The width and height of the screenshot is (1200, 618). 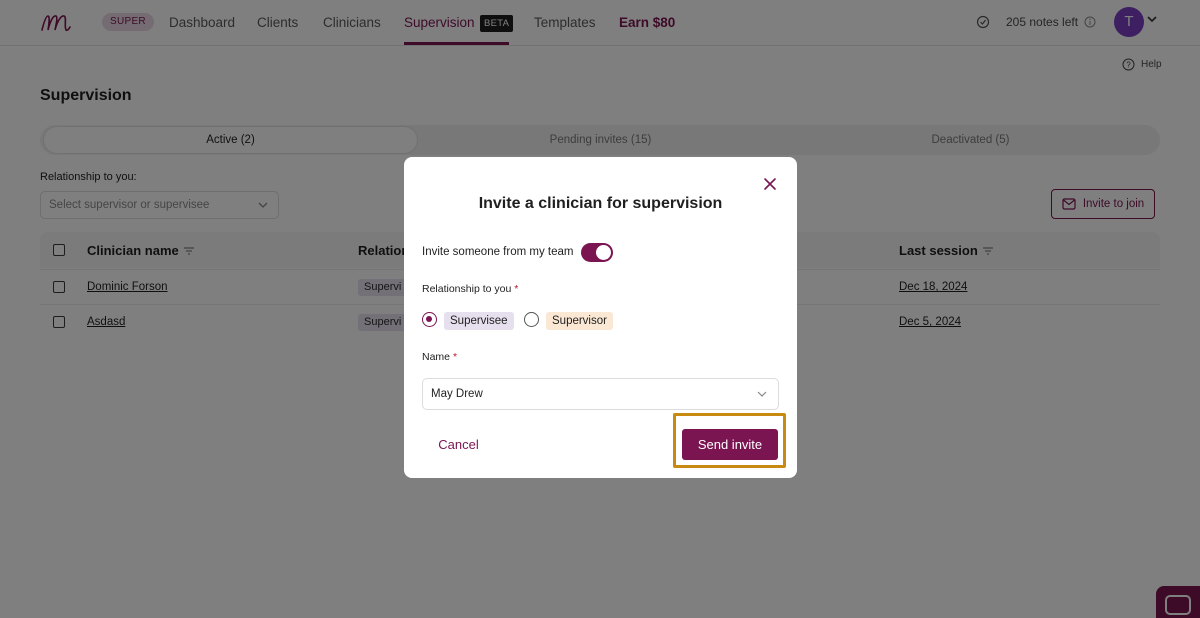 I want to click on name-select-value: May Drew, so click(x=457, y=394).